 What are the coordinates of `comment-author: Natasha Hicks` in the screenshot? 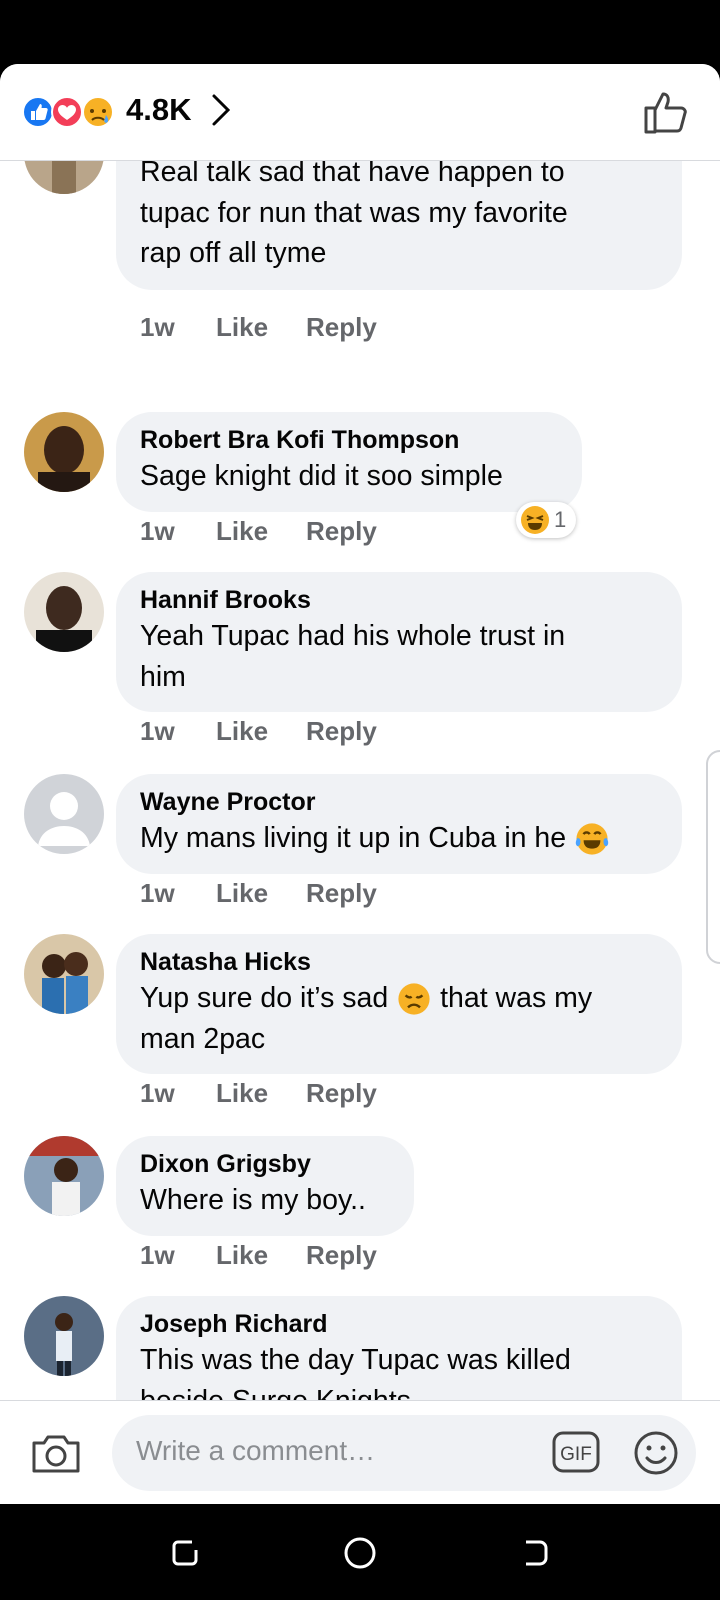 It's located at (399, 962).